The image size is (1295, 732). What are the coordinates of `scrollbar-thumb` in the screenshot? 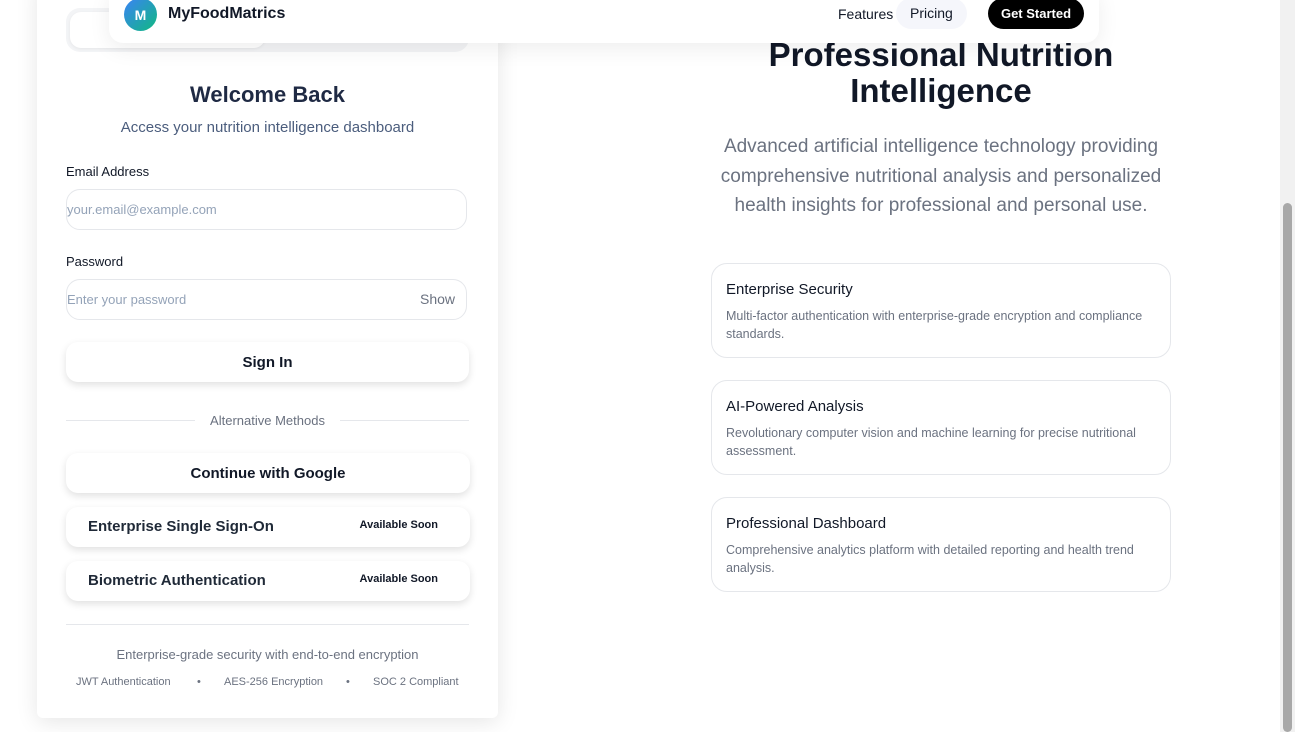 It's located at (1287, 467).